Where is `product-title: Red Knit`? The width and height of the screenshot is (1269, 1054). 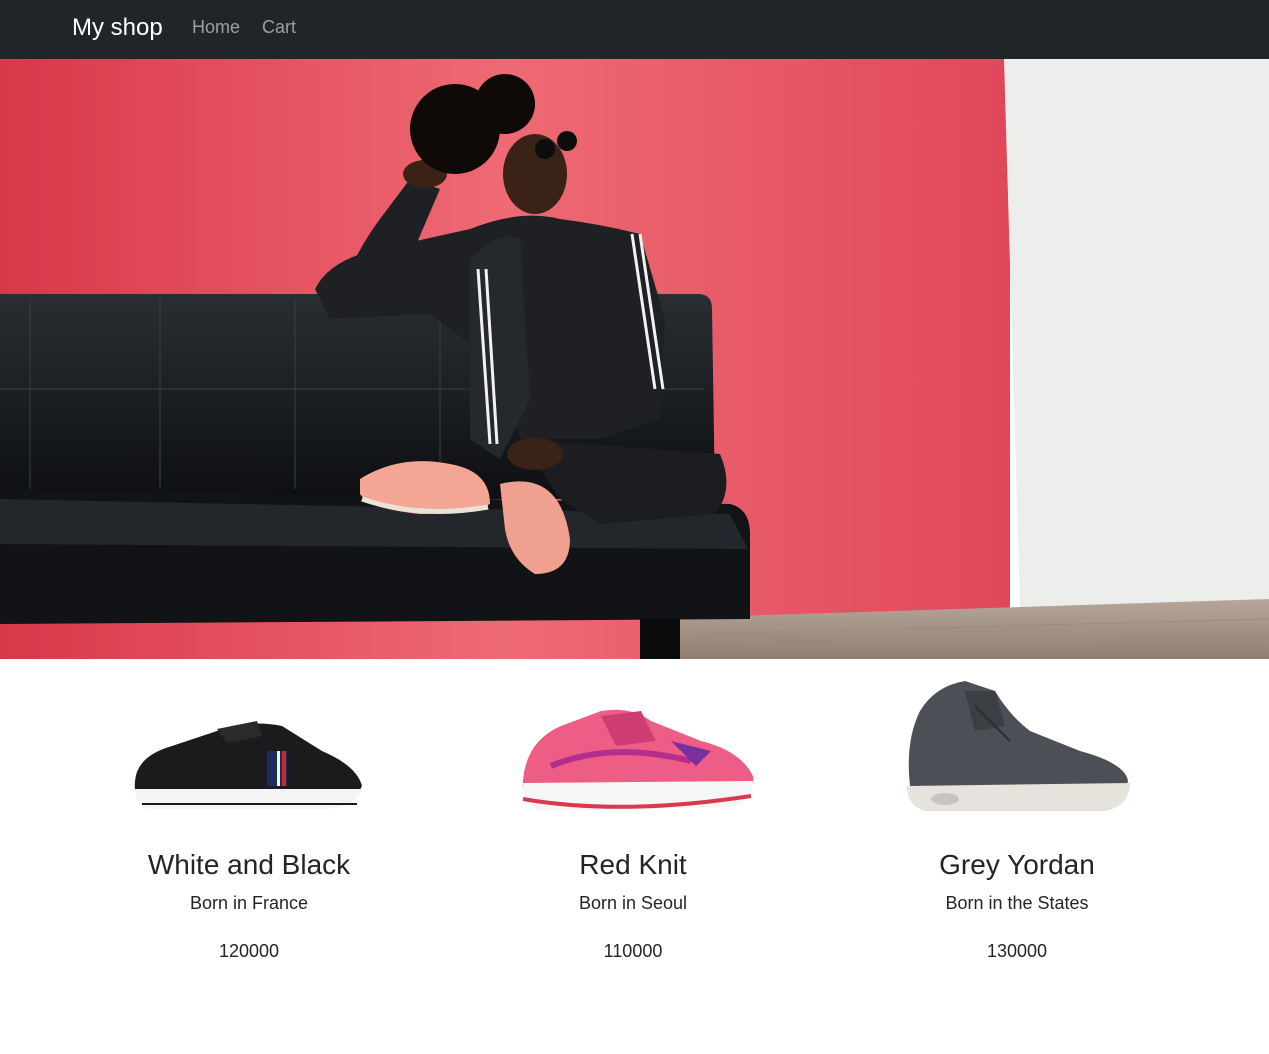
product-title: Red Knit is located at coordinates (633, 864).